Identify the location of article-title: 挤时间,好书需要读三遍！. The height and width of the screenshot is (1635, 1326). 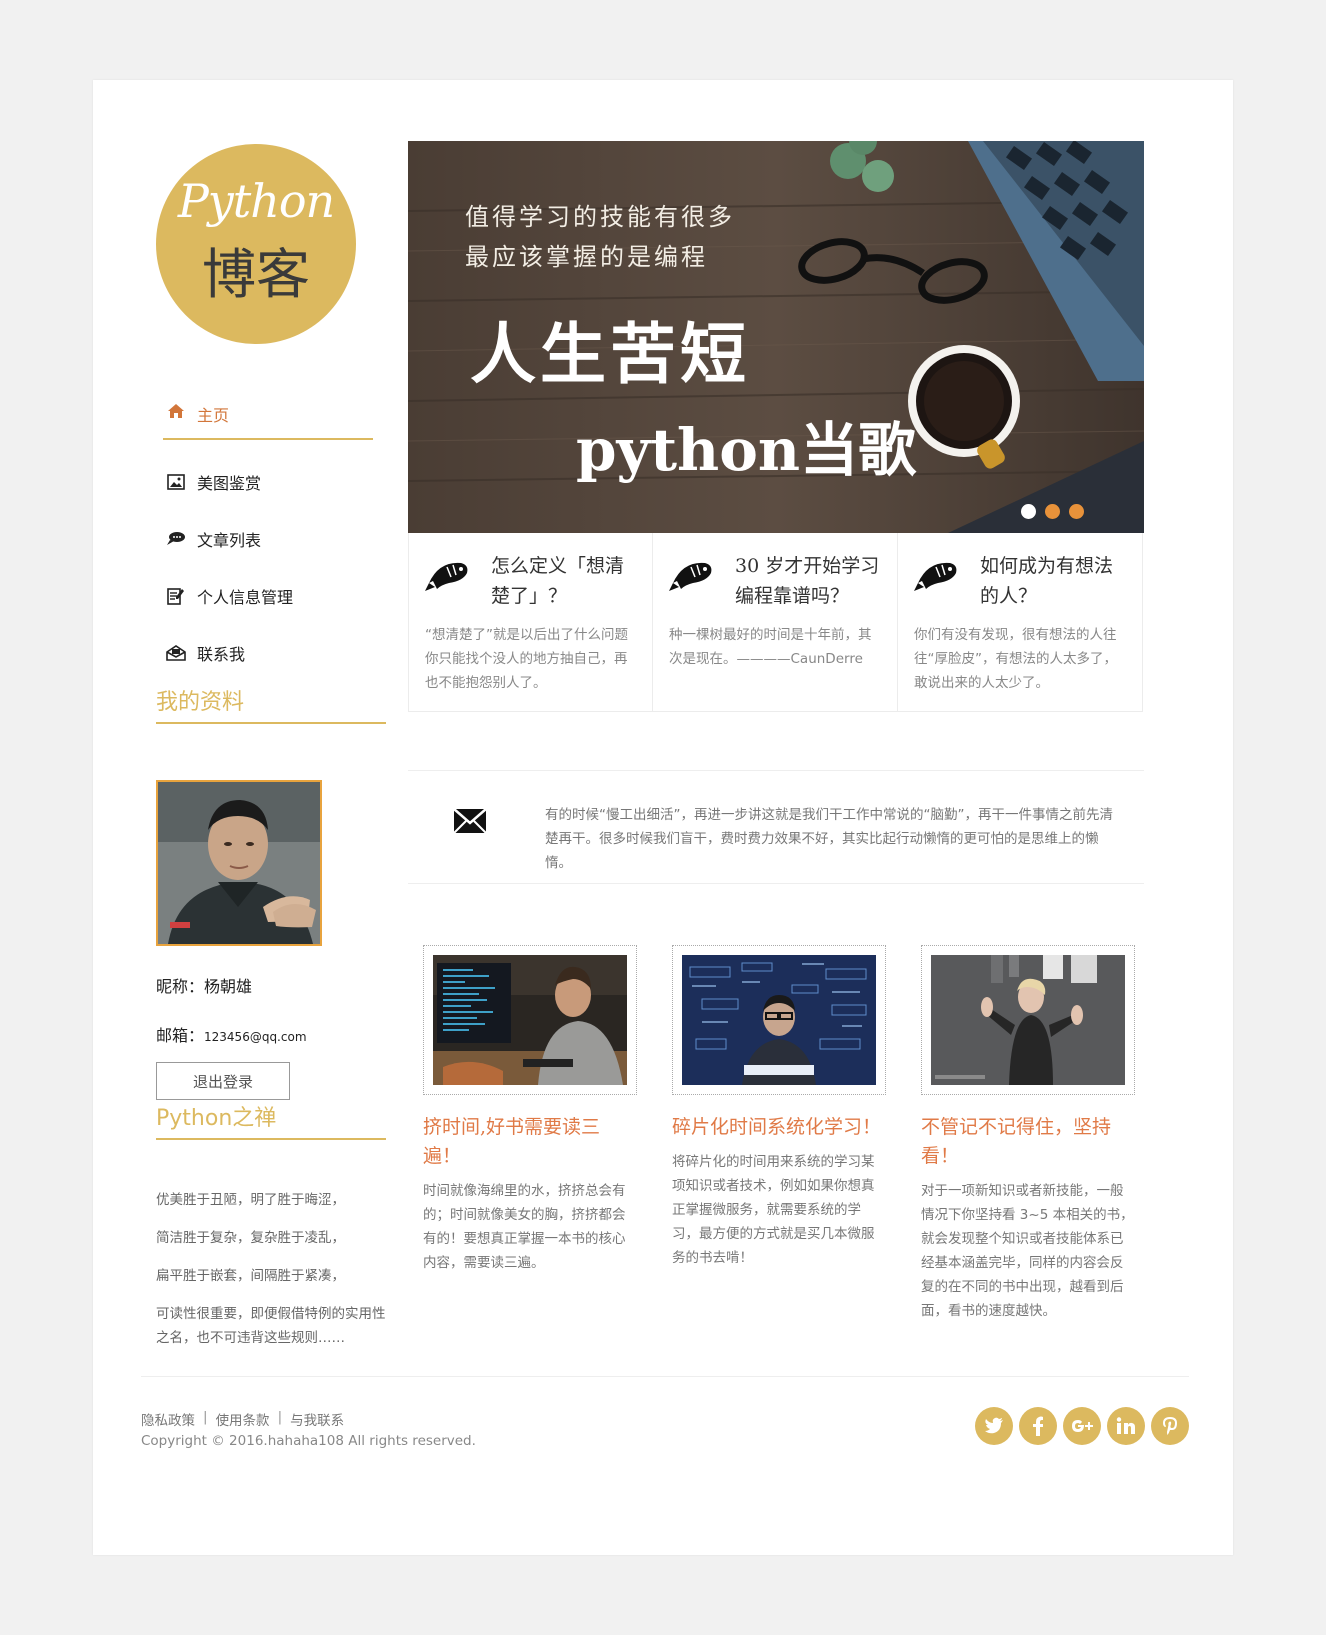
(530, 1142).